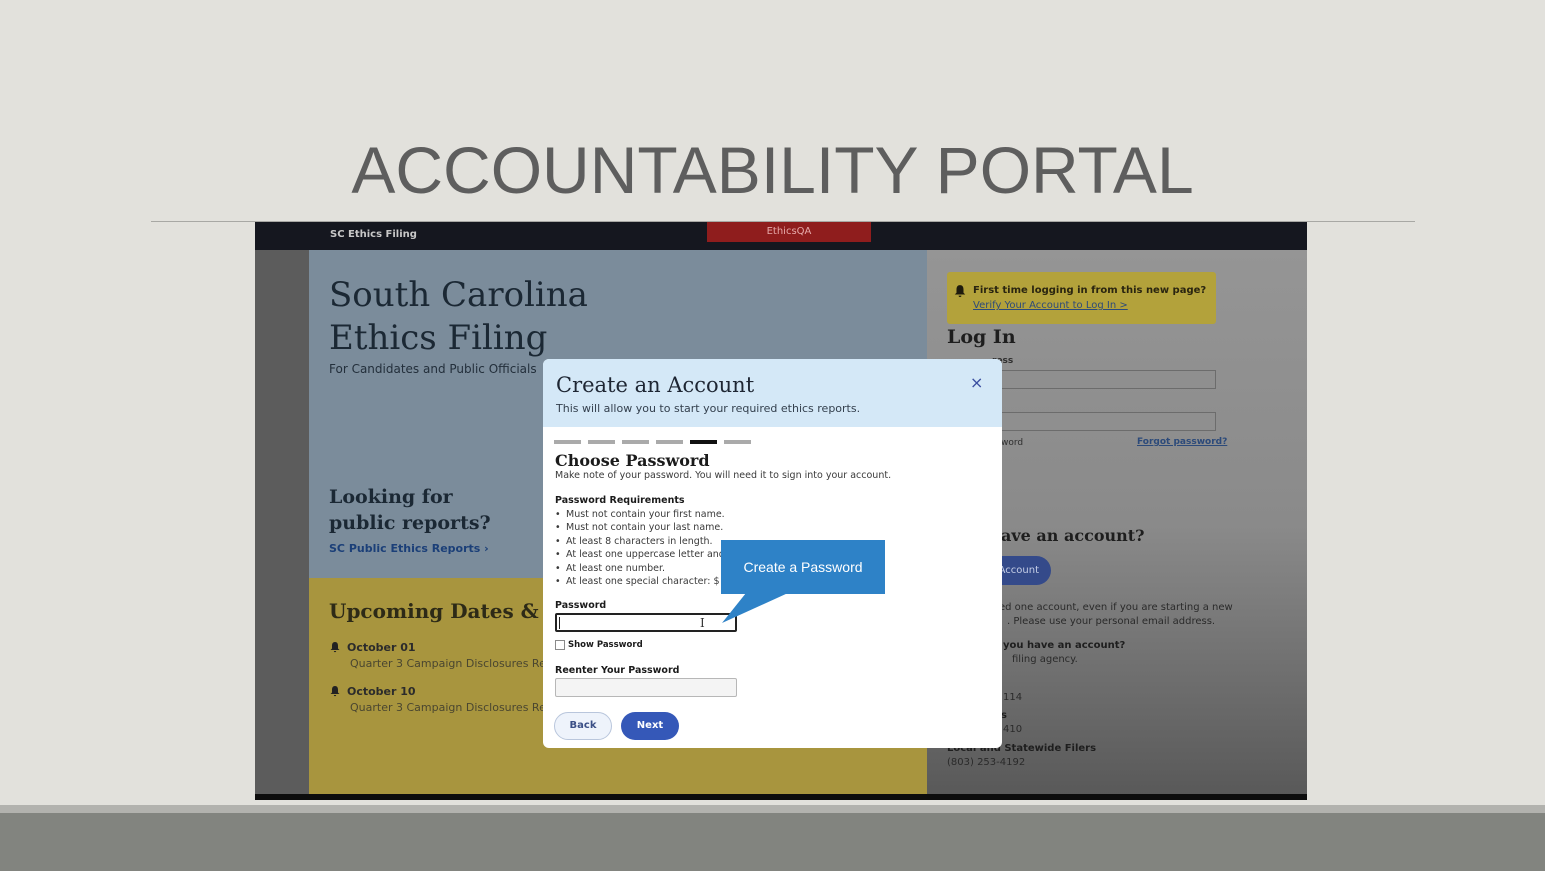  Describe the element at coordinates (581, 605) in the screenshot. I see `password-label: Password` at that location.